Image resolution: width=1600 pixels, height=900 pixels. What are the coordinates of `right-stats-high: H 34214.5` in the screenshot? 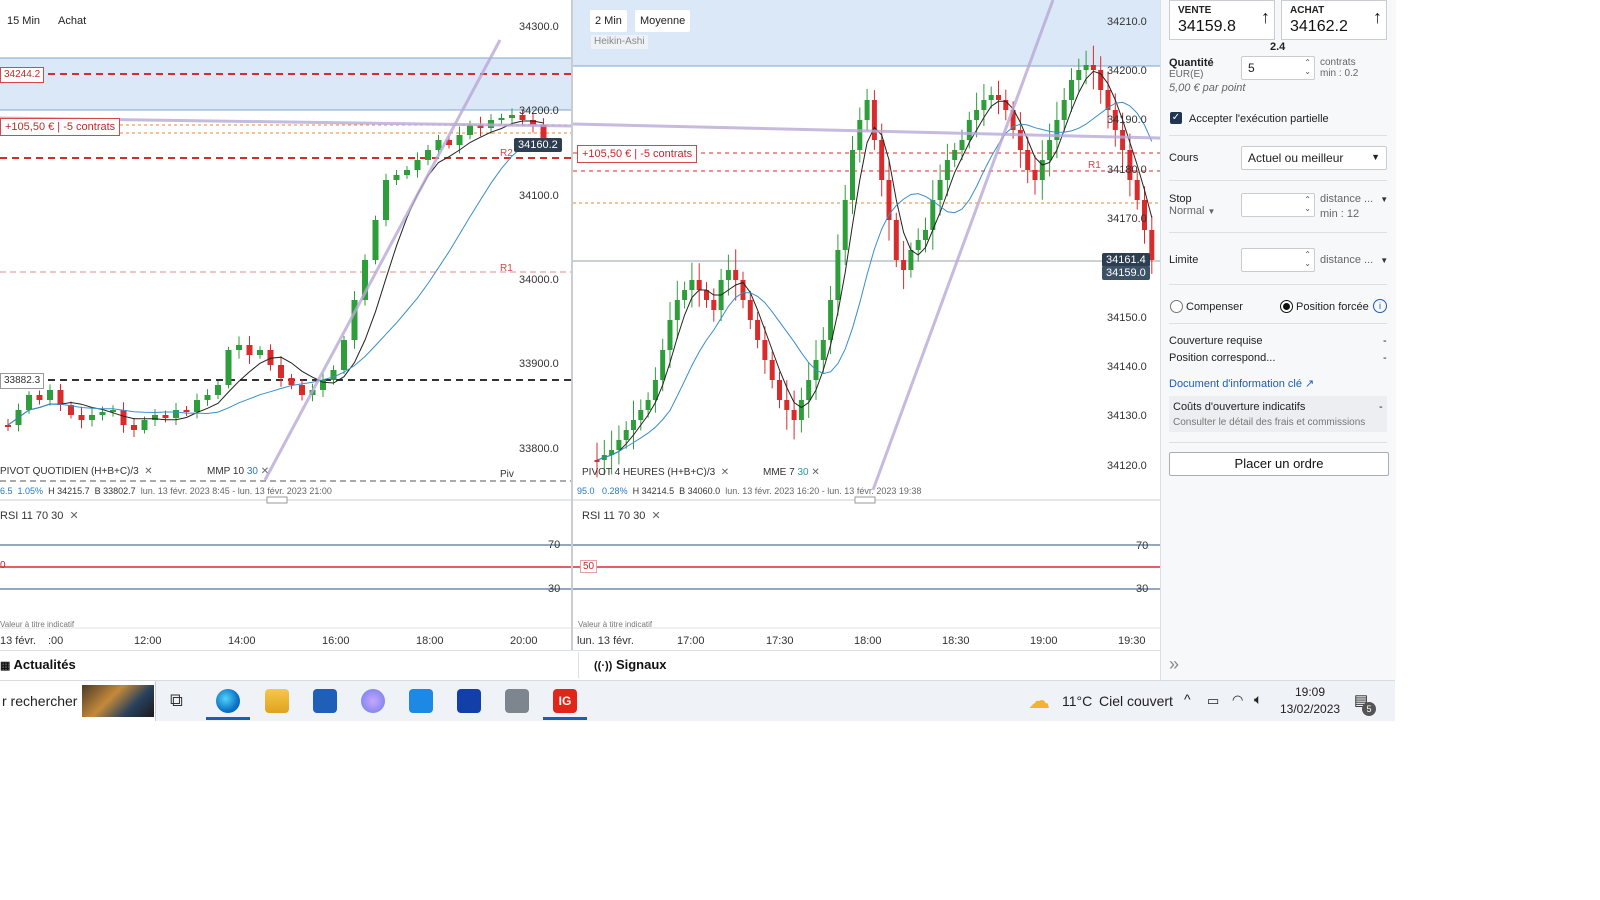 It's located at (653, 491).